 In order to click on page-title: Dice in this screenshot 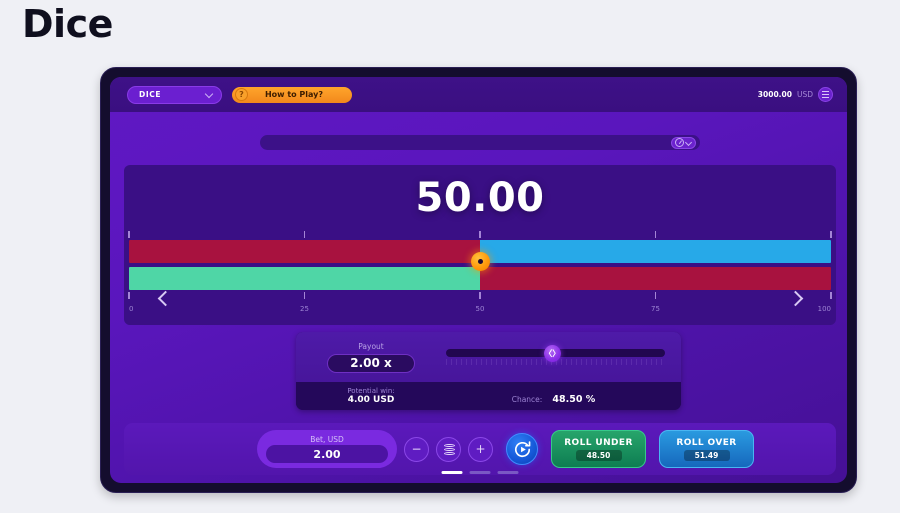, I will do `click(67, 24)`.